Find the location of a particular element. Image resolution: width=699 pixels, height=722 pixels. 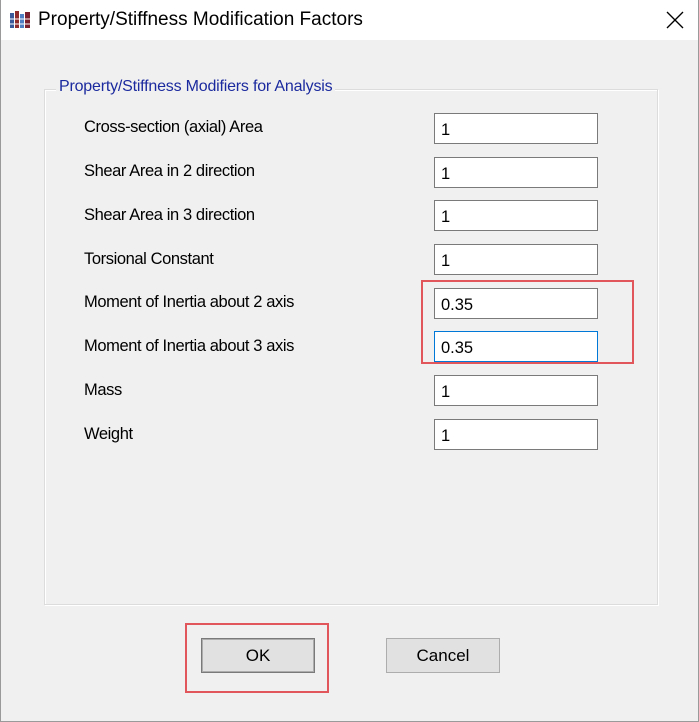

title-bar: Property/Stiffness Modification Factors is located at coordinates (349, 20).